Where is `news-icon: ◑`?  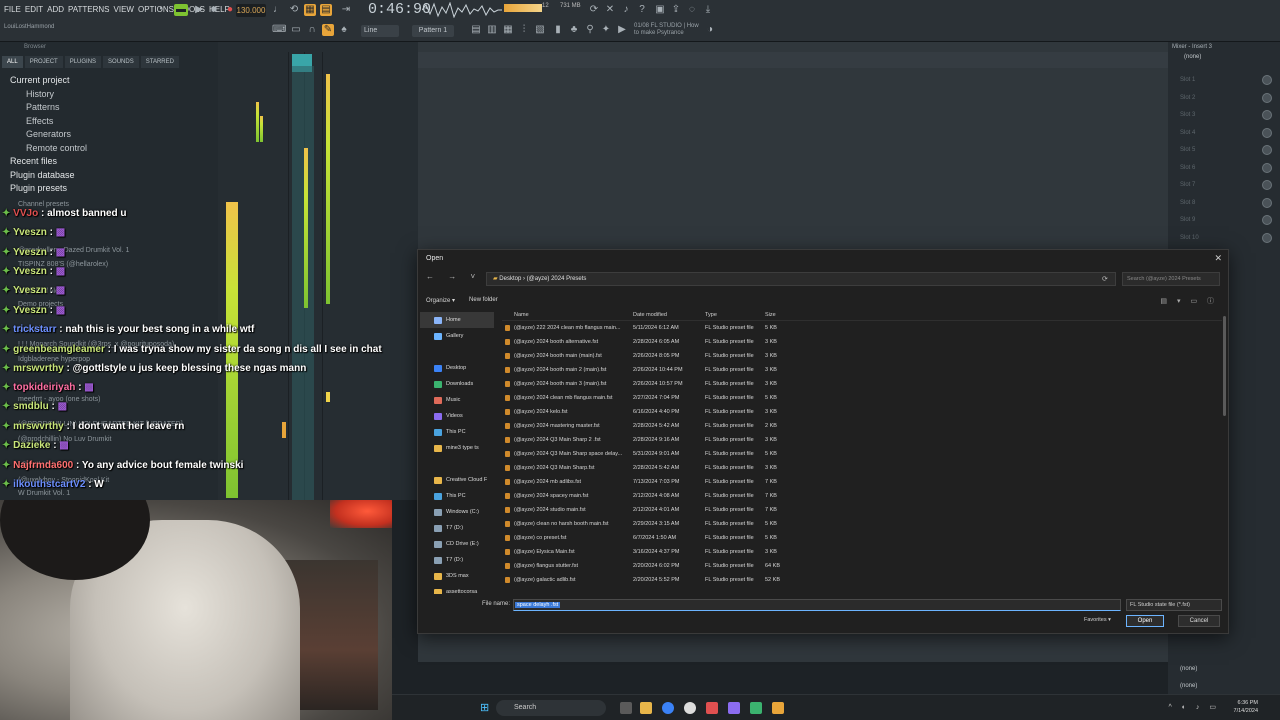
news-icon: ◑ is located at coordinates (710, 30).